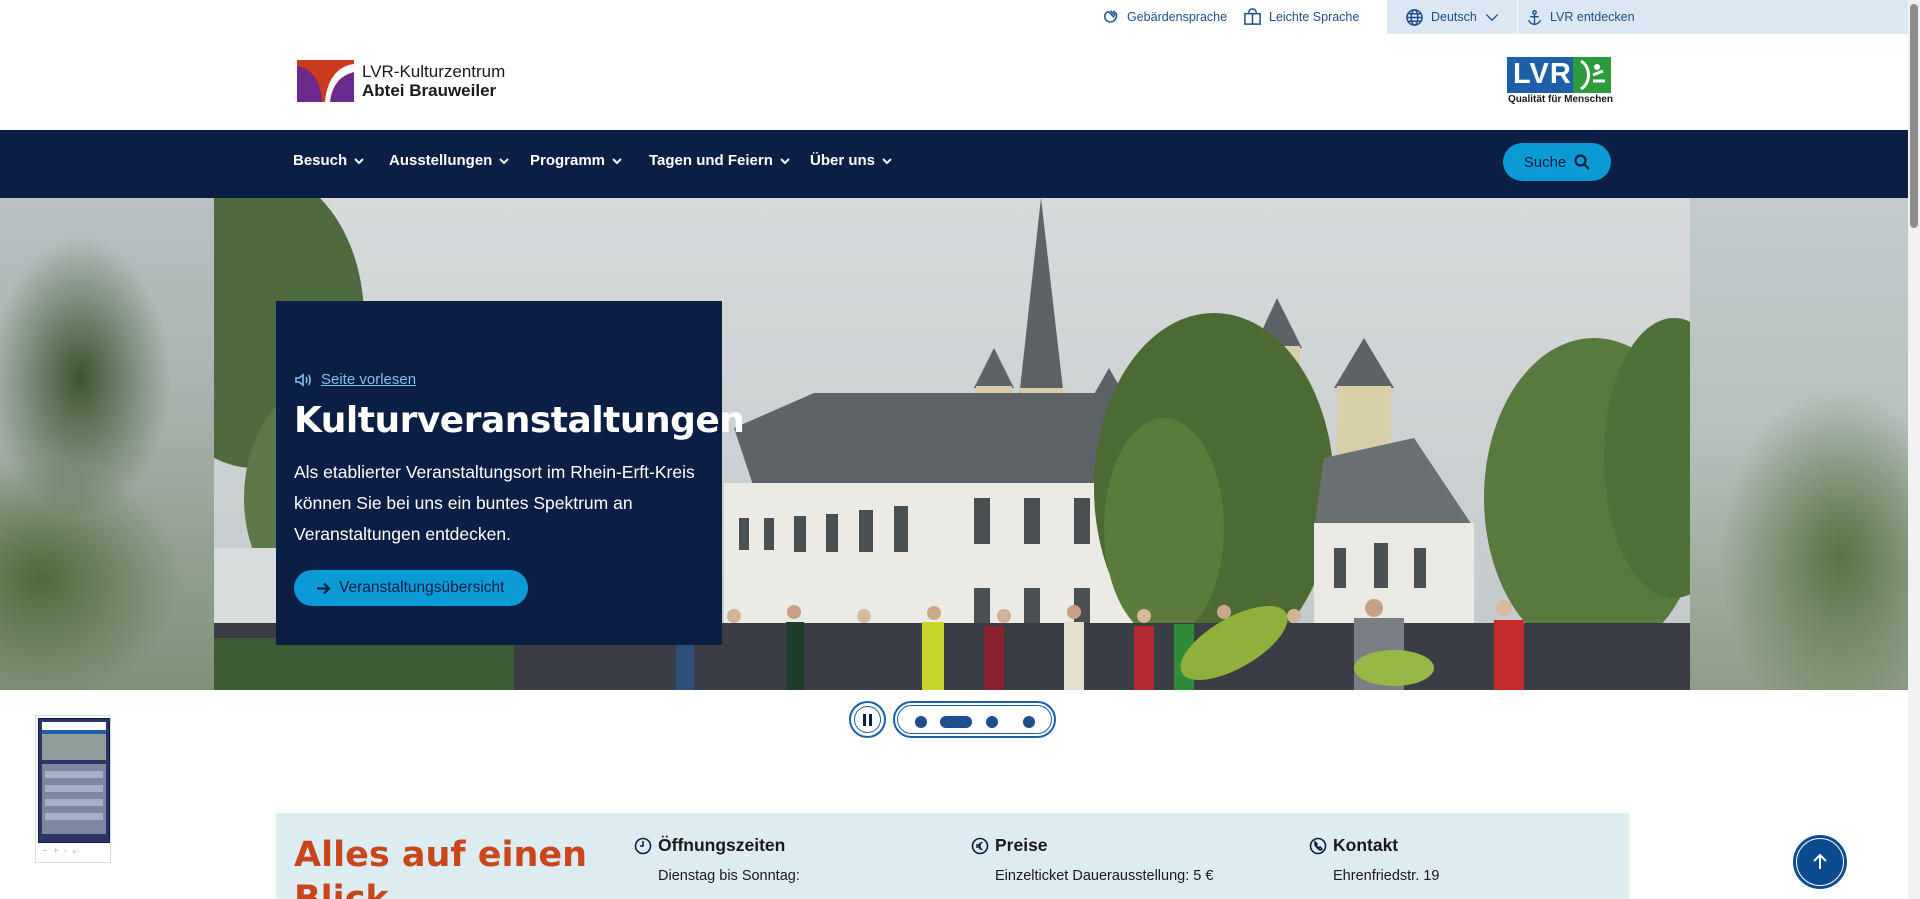 This screenshot has width=1920, height=899. What do you see at coordinates (45, 851) in the screenshot?
I see `minimap-minus-icon: −` at bounding box center [45, 851].